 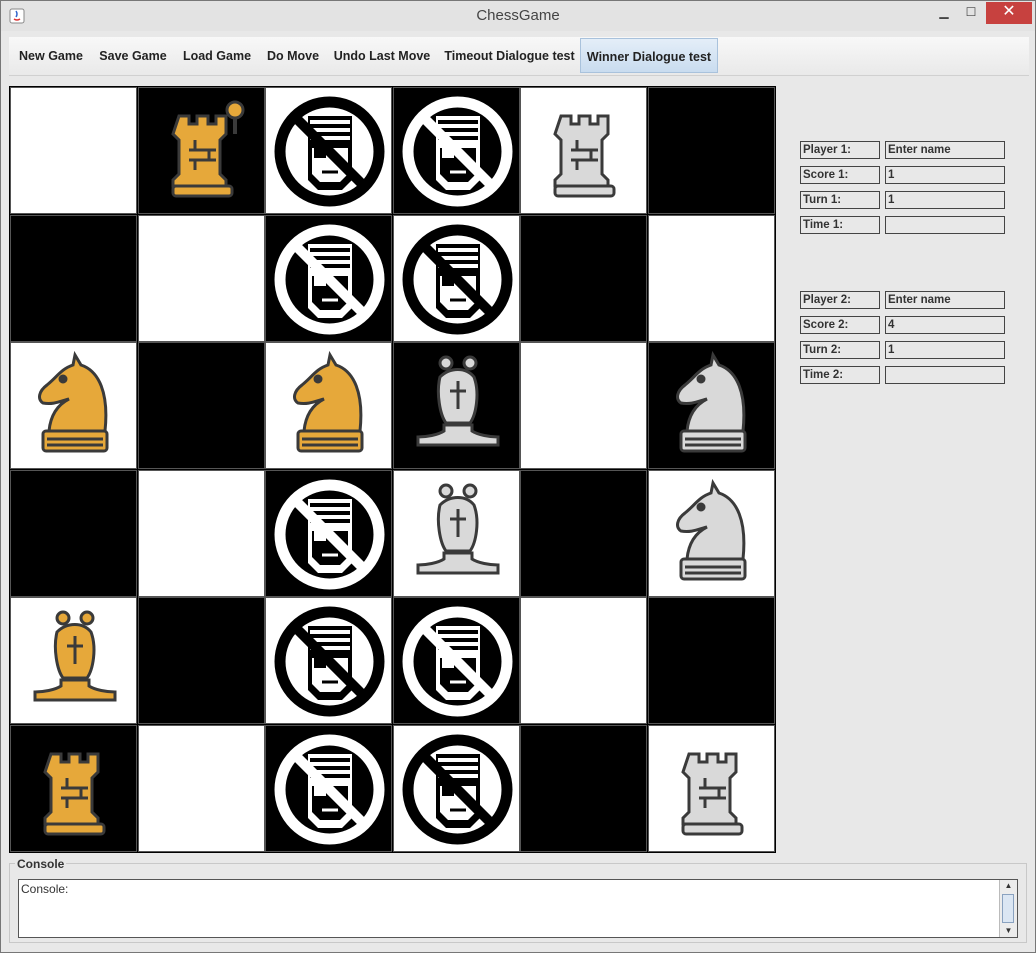 What do you see at coordinates (945, 225) in the screenshot?
I see `player1-time-field` at bounding box center [945, 225].